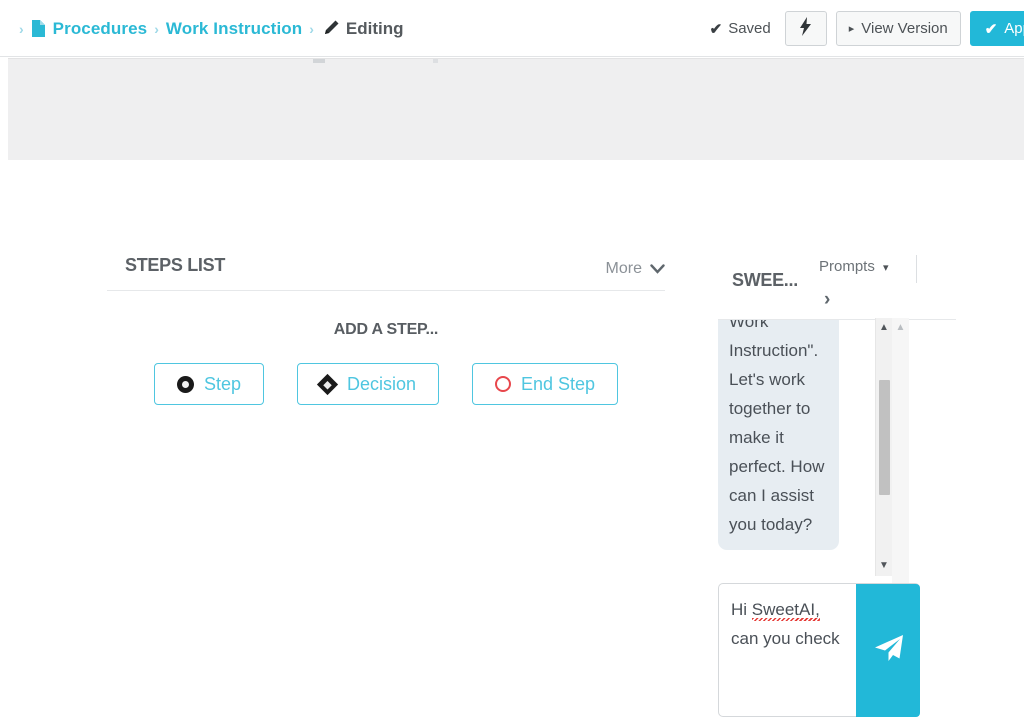  I want to click on chat-scrollbar: ▲ ▼, so click(883, 447).